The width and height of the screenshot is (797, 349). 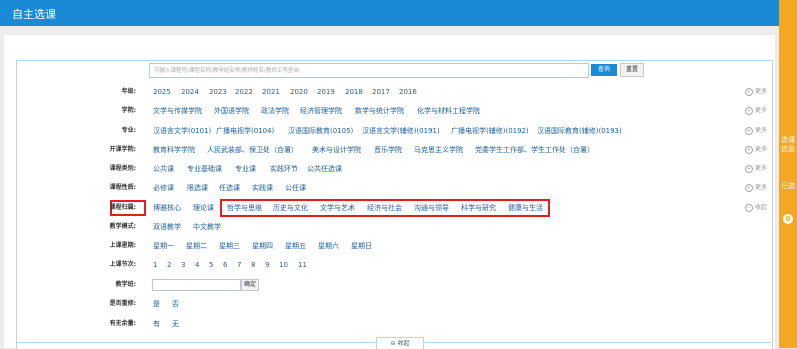 What do you see at coordinates (174, 150) in the screenshot?
I see `dept-option: 教育科学学院` at bounding box center [174, 150].